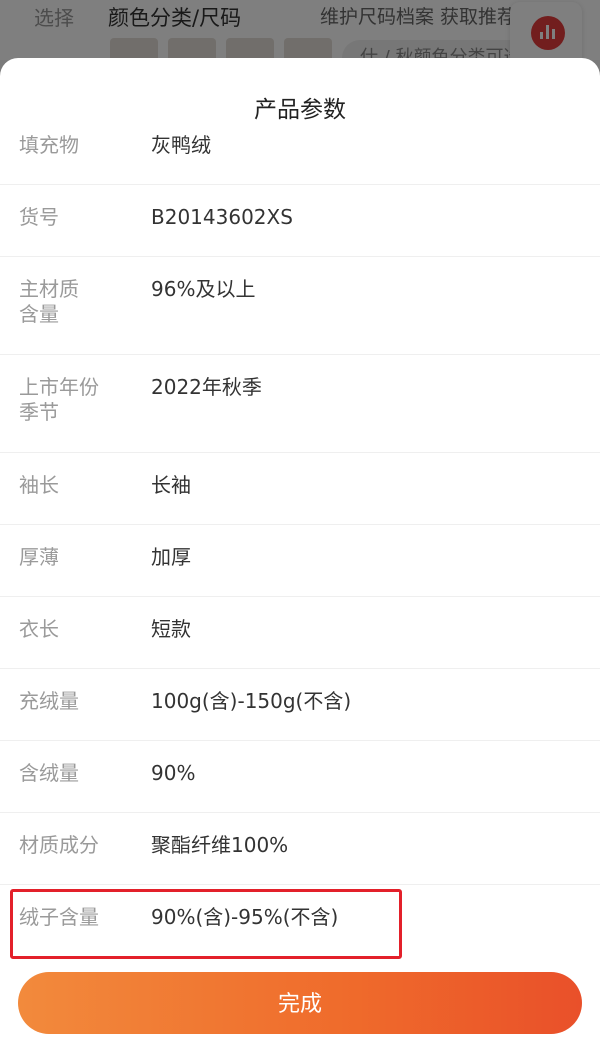 The width and height of the screenshot is (600, 1060). I want to click on param-label: 袖长, so click(39, 485).